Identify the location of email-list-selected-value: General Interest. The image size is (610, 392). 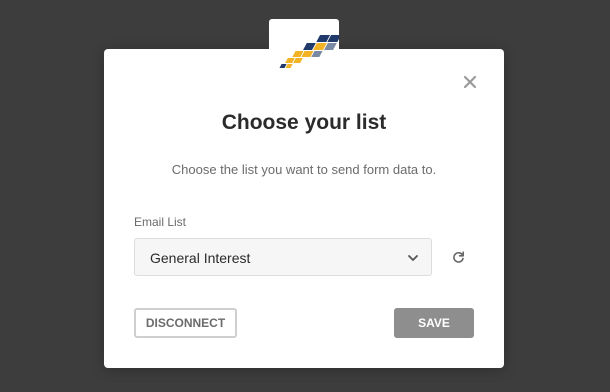
(200, 258).